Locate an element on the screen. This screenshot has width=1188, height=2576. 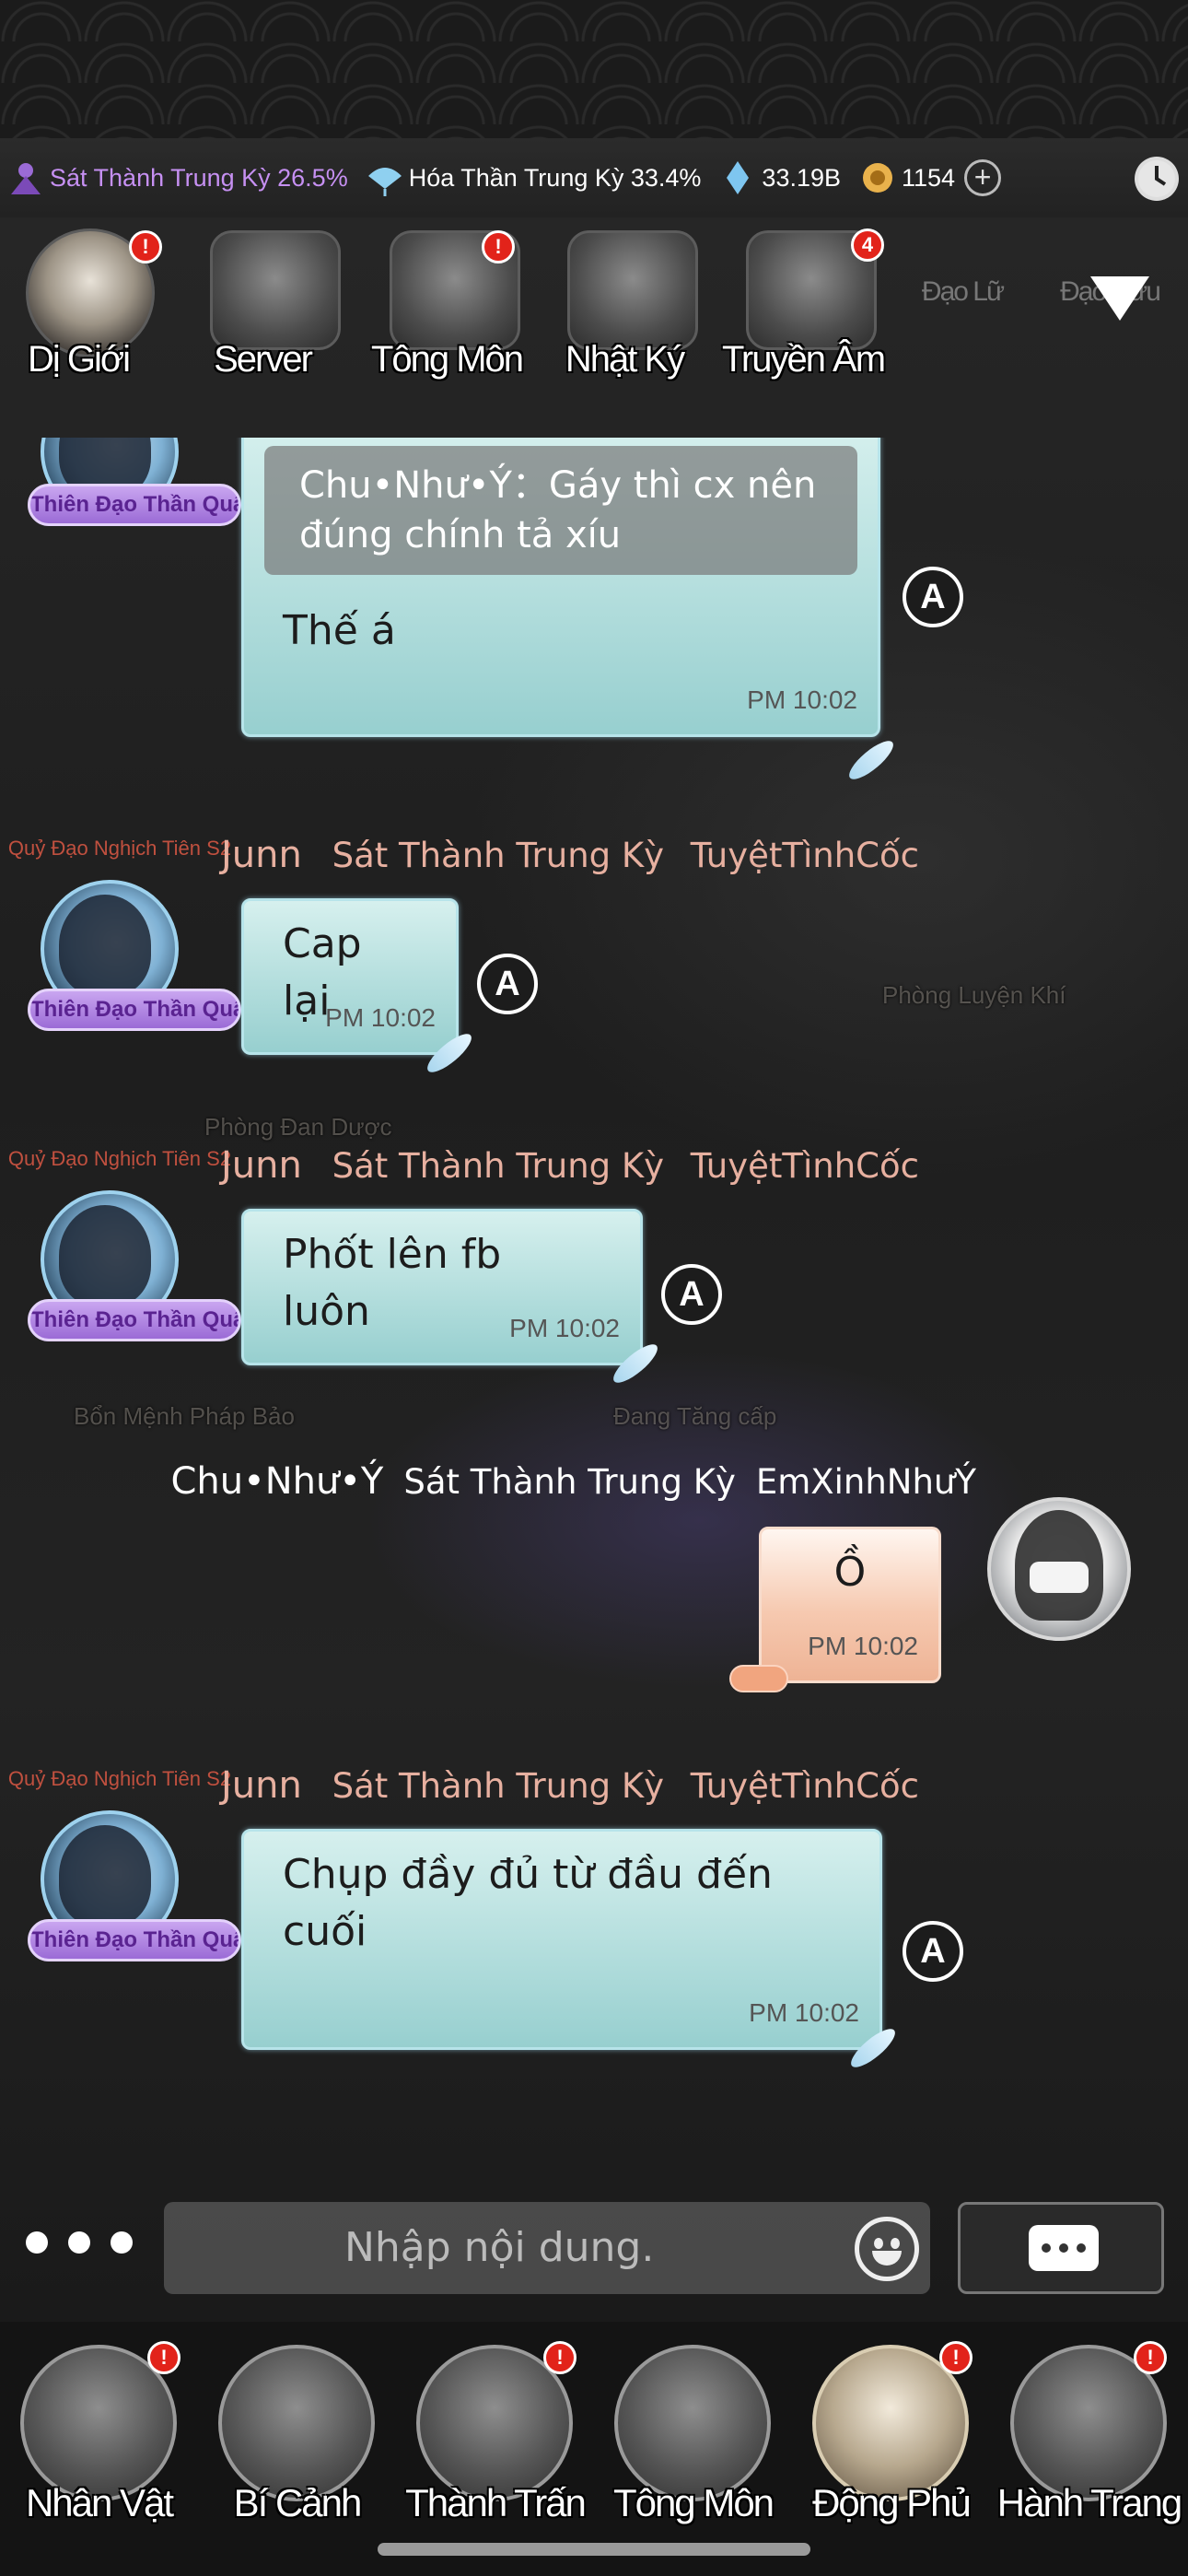
message-bubble: Cap lại PM 10:02 is located at coordinates (350, 976).